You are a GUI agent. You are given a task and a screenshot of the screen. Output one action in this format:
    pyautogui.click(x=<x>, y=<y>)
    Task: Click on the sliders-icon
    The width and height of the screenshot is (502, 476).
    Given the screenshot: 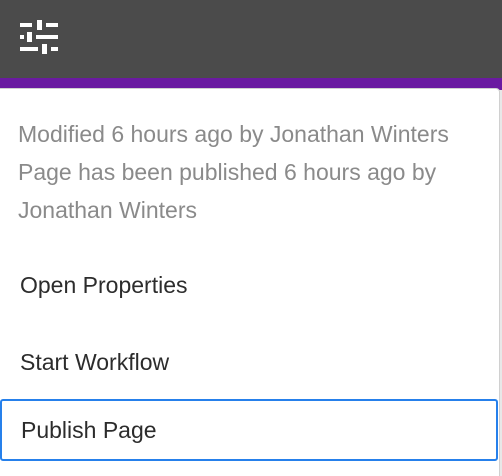 What is the action you would take?
    pyautogui.click(x=39, y=37)
    